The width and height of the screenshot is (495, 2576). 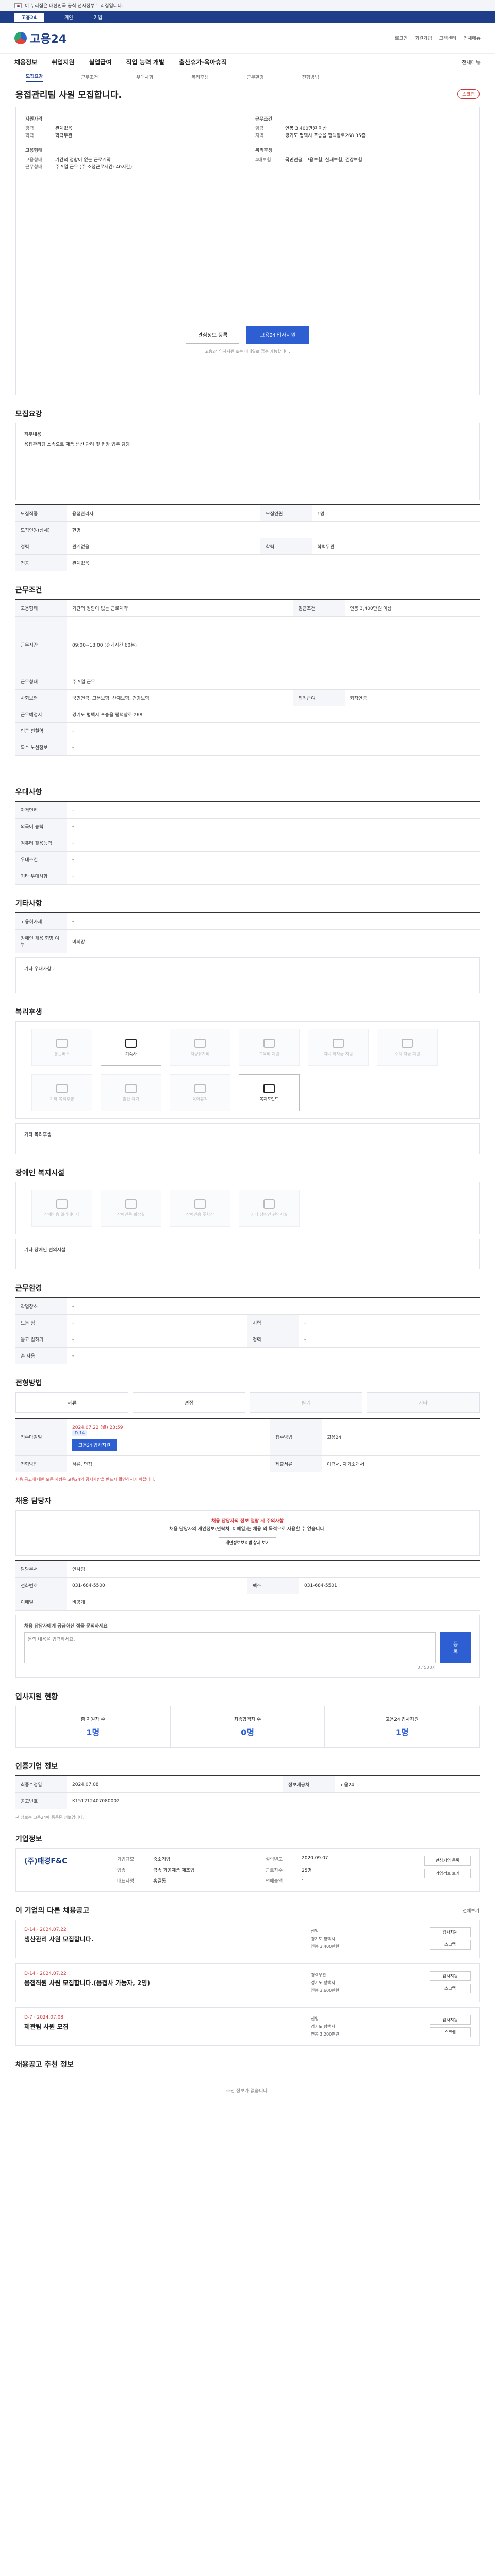 I want to click on table-row: 작업장소 -, so click(x=247, y=1306).